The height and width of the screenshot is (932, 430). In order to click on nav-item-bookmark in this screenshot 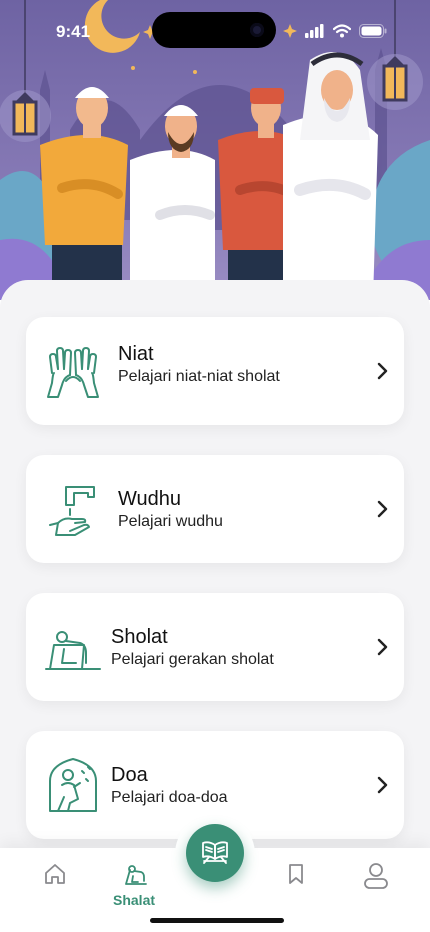, I will do `click(296, 882)`.